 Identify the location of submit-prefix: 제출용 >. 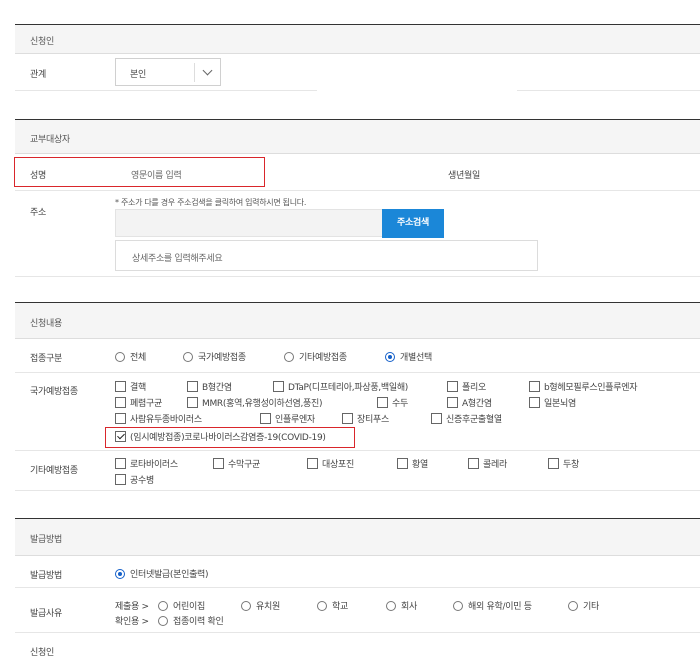
(132, 607).